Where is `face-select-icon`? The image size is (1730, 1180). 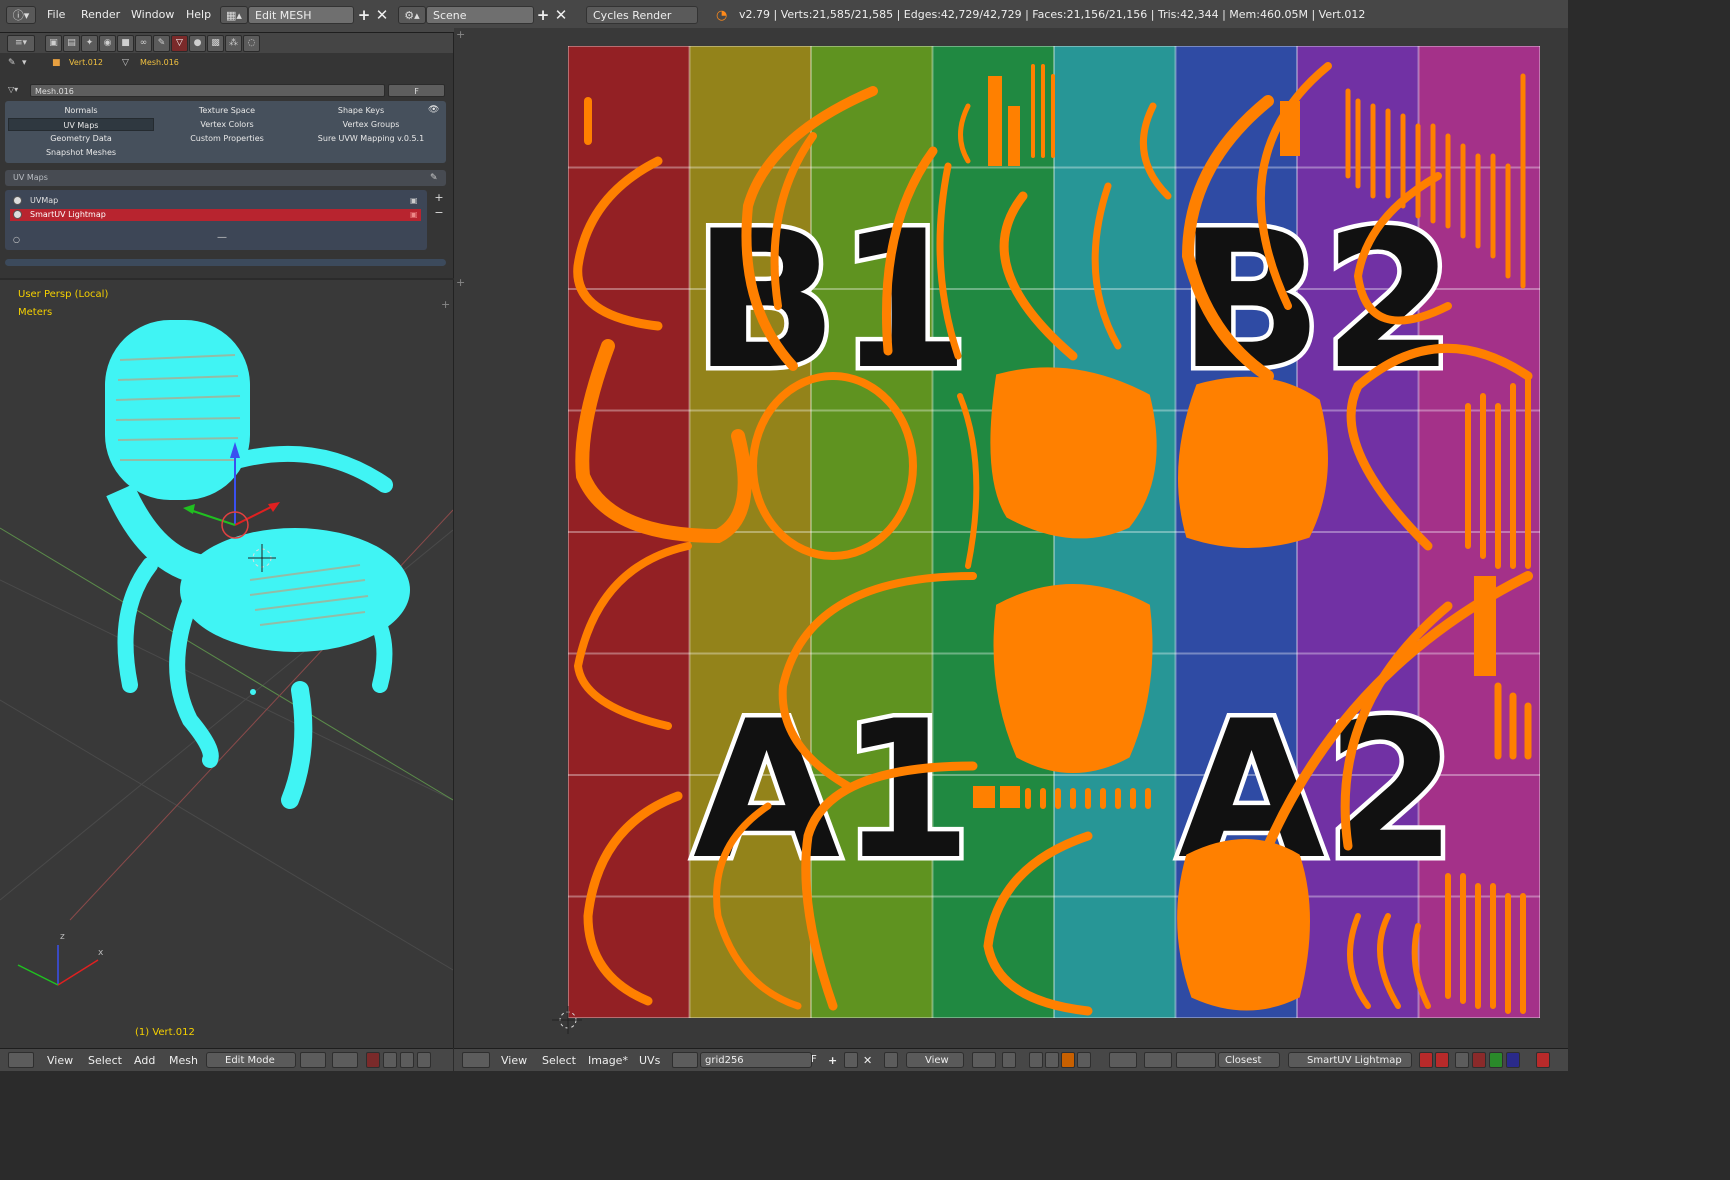 face-select-icon is located at coordinates (1068, 1060).